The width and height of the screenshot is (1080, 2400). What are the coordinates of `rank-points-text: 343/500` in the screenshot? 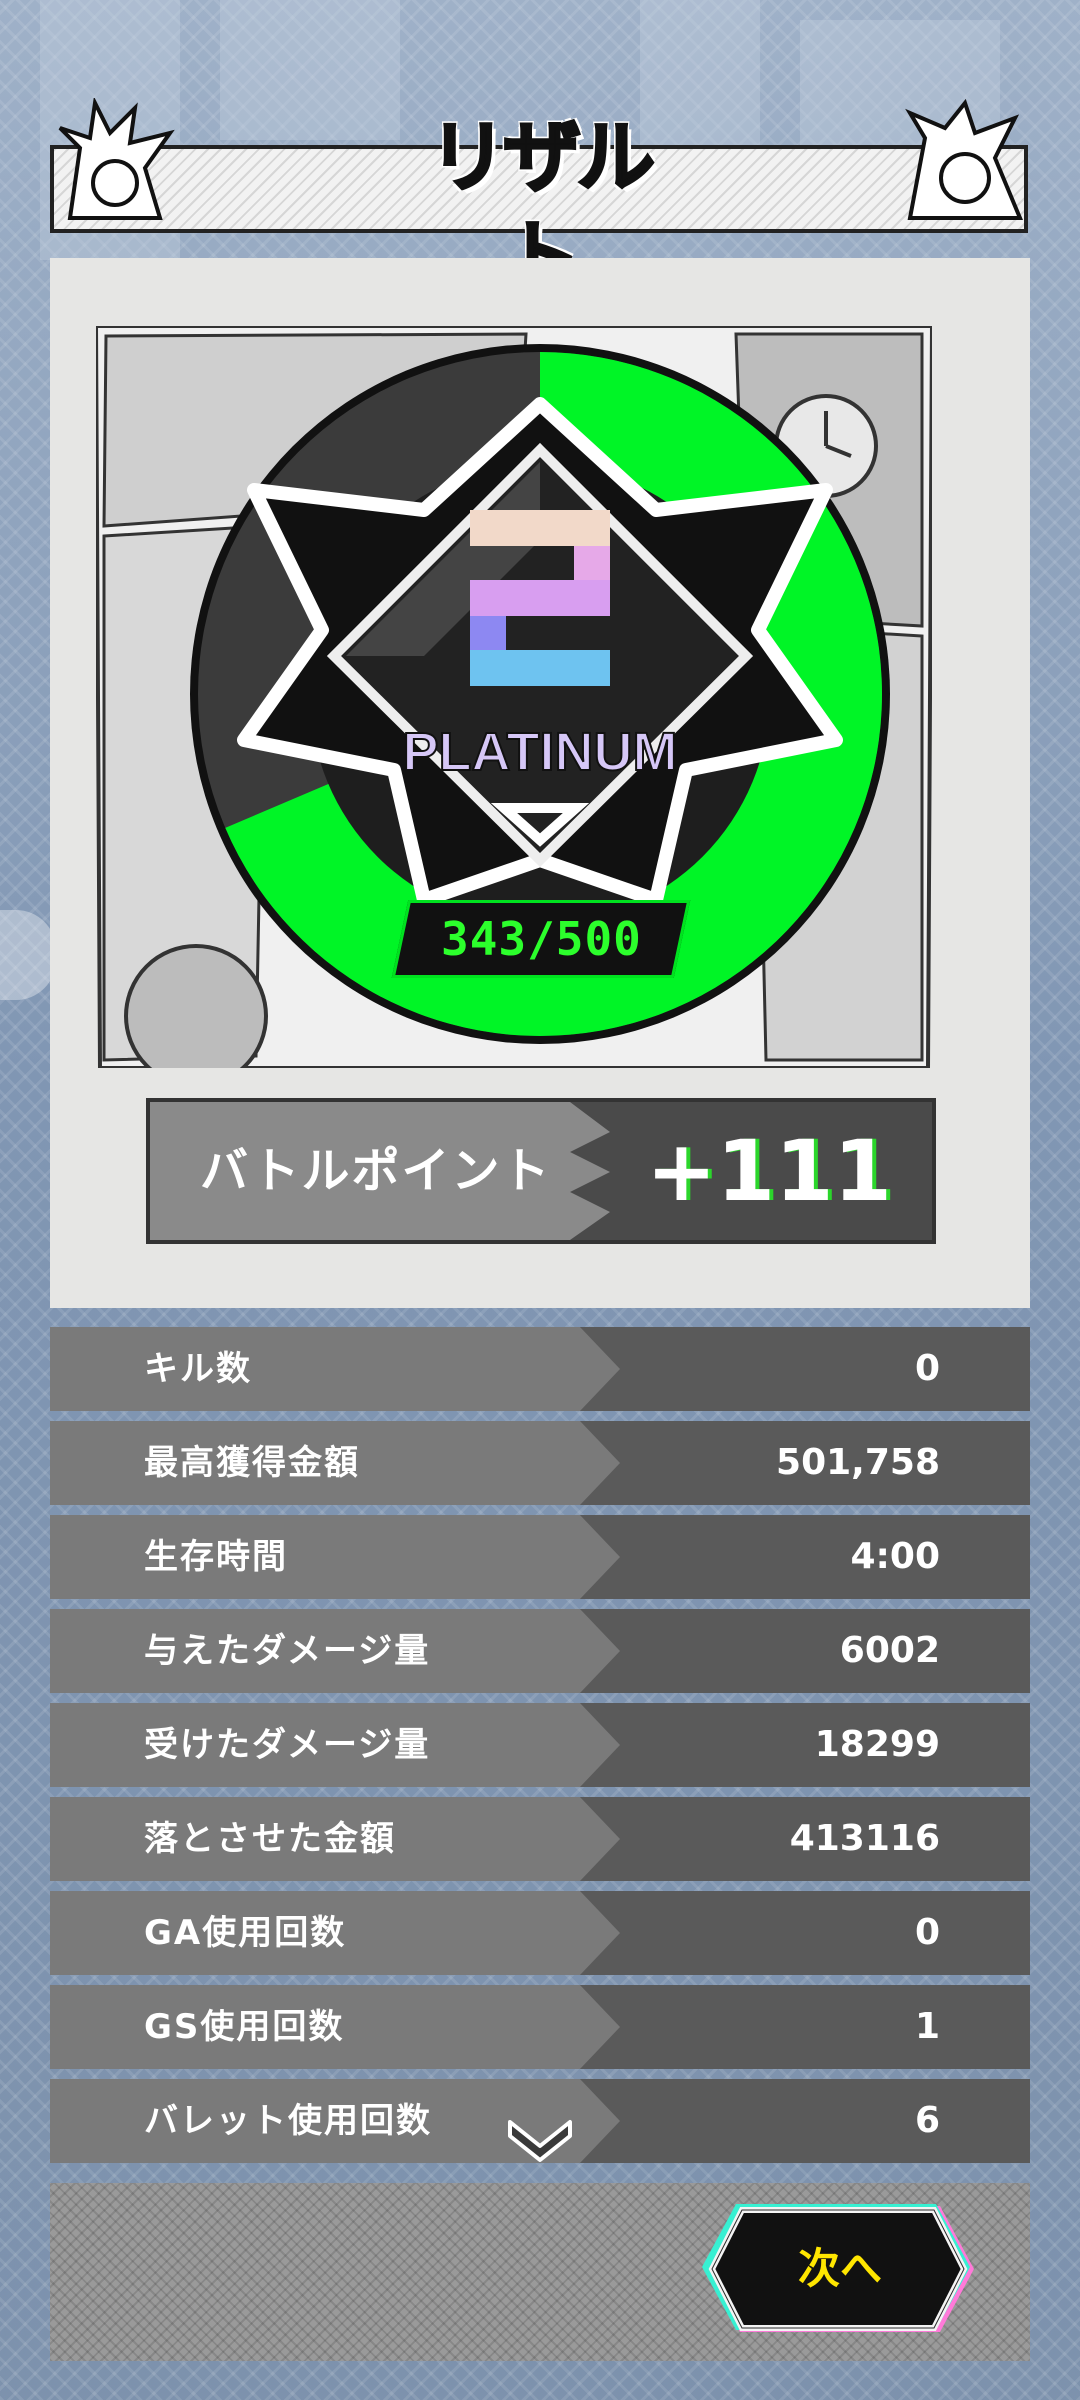 It's located at (541, 939).